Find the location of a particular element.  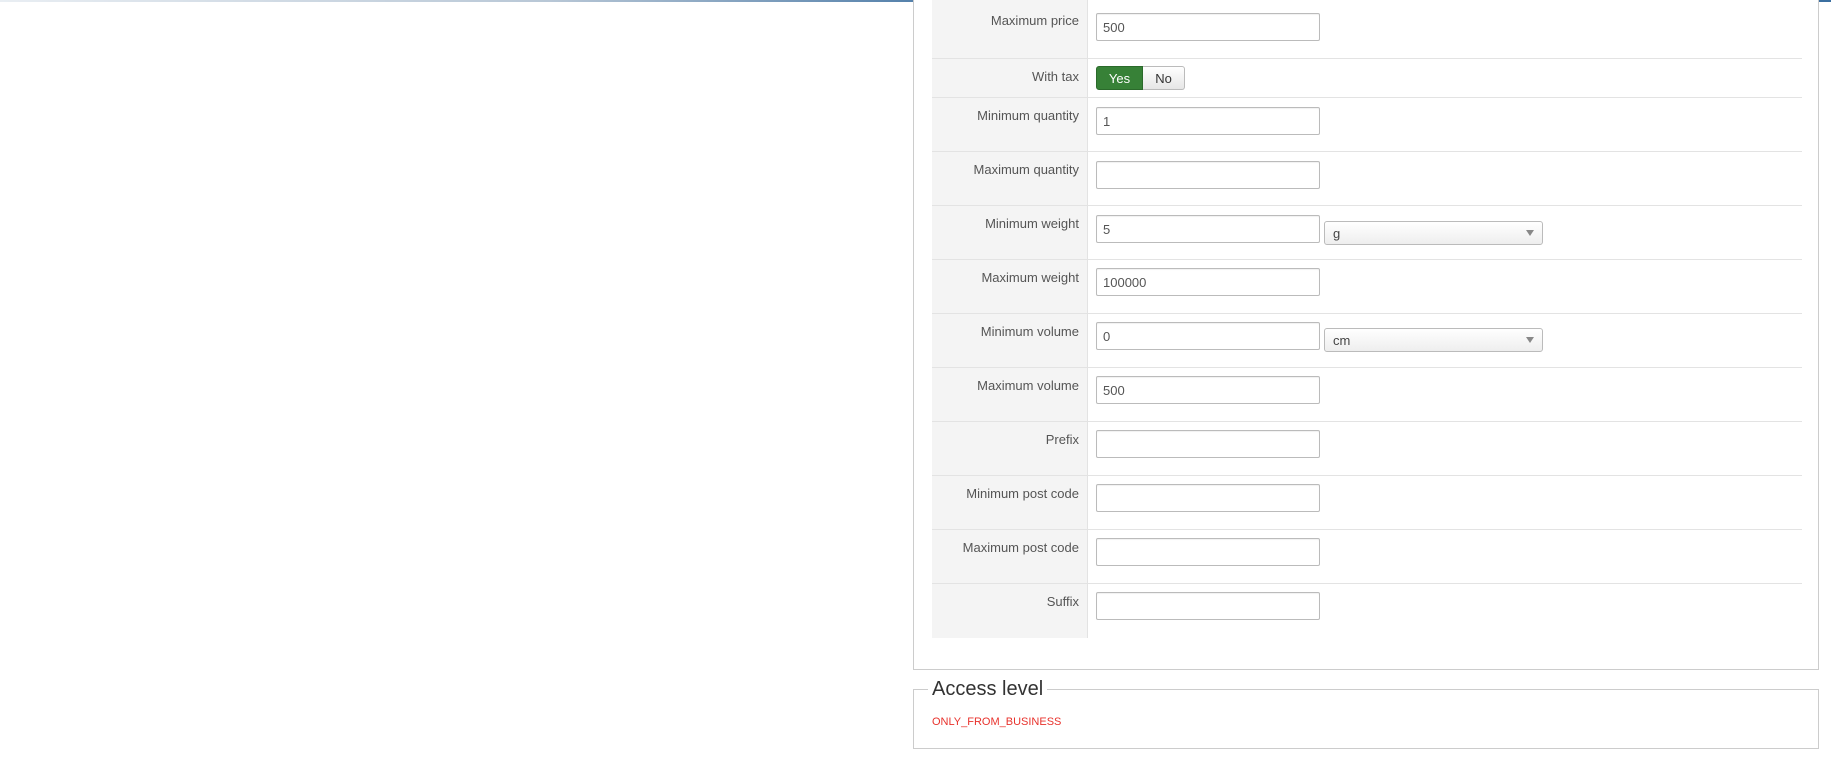

access-level-restriction: ONLY_FROM_BUSINESS is located at coordinates (997, 722).